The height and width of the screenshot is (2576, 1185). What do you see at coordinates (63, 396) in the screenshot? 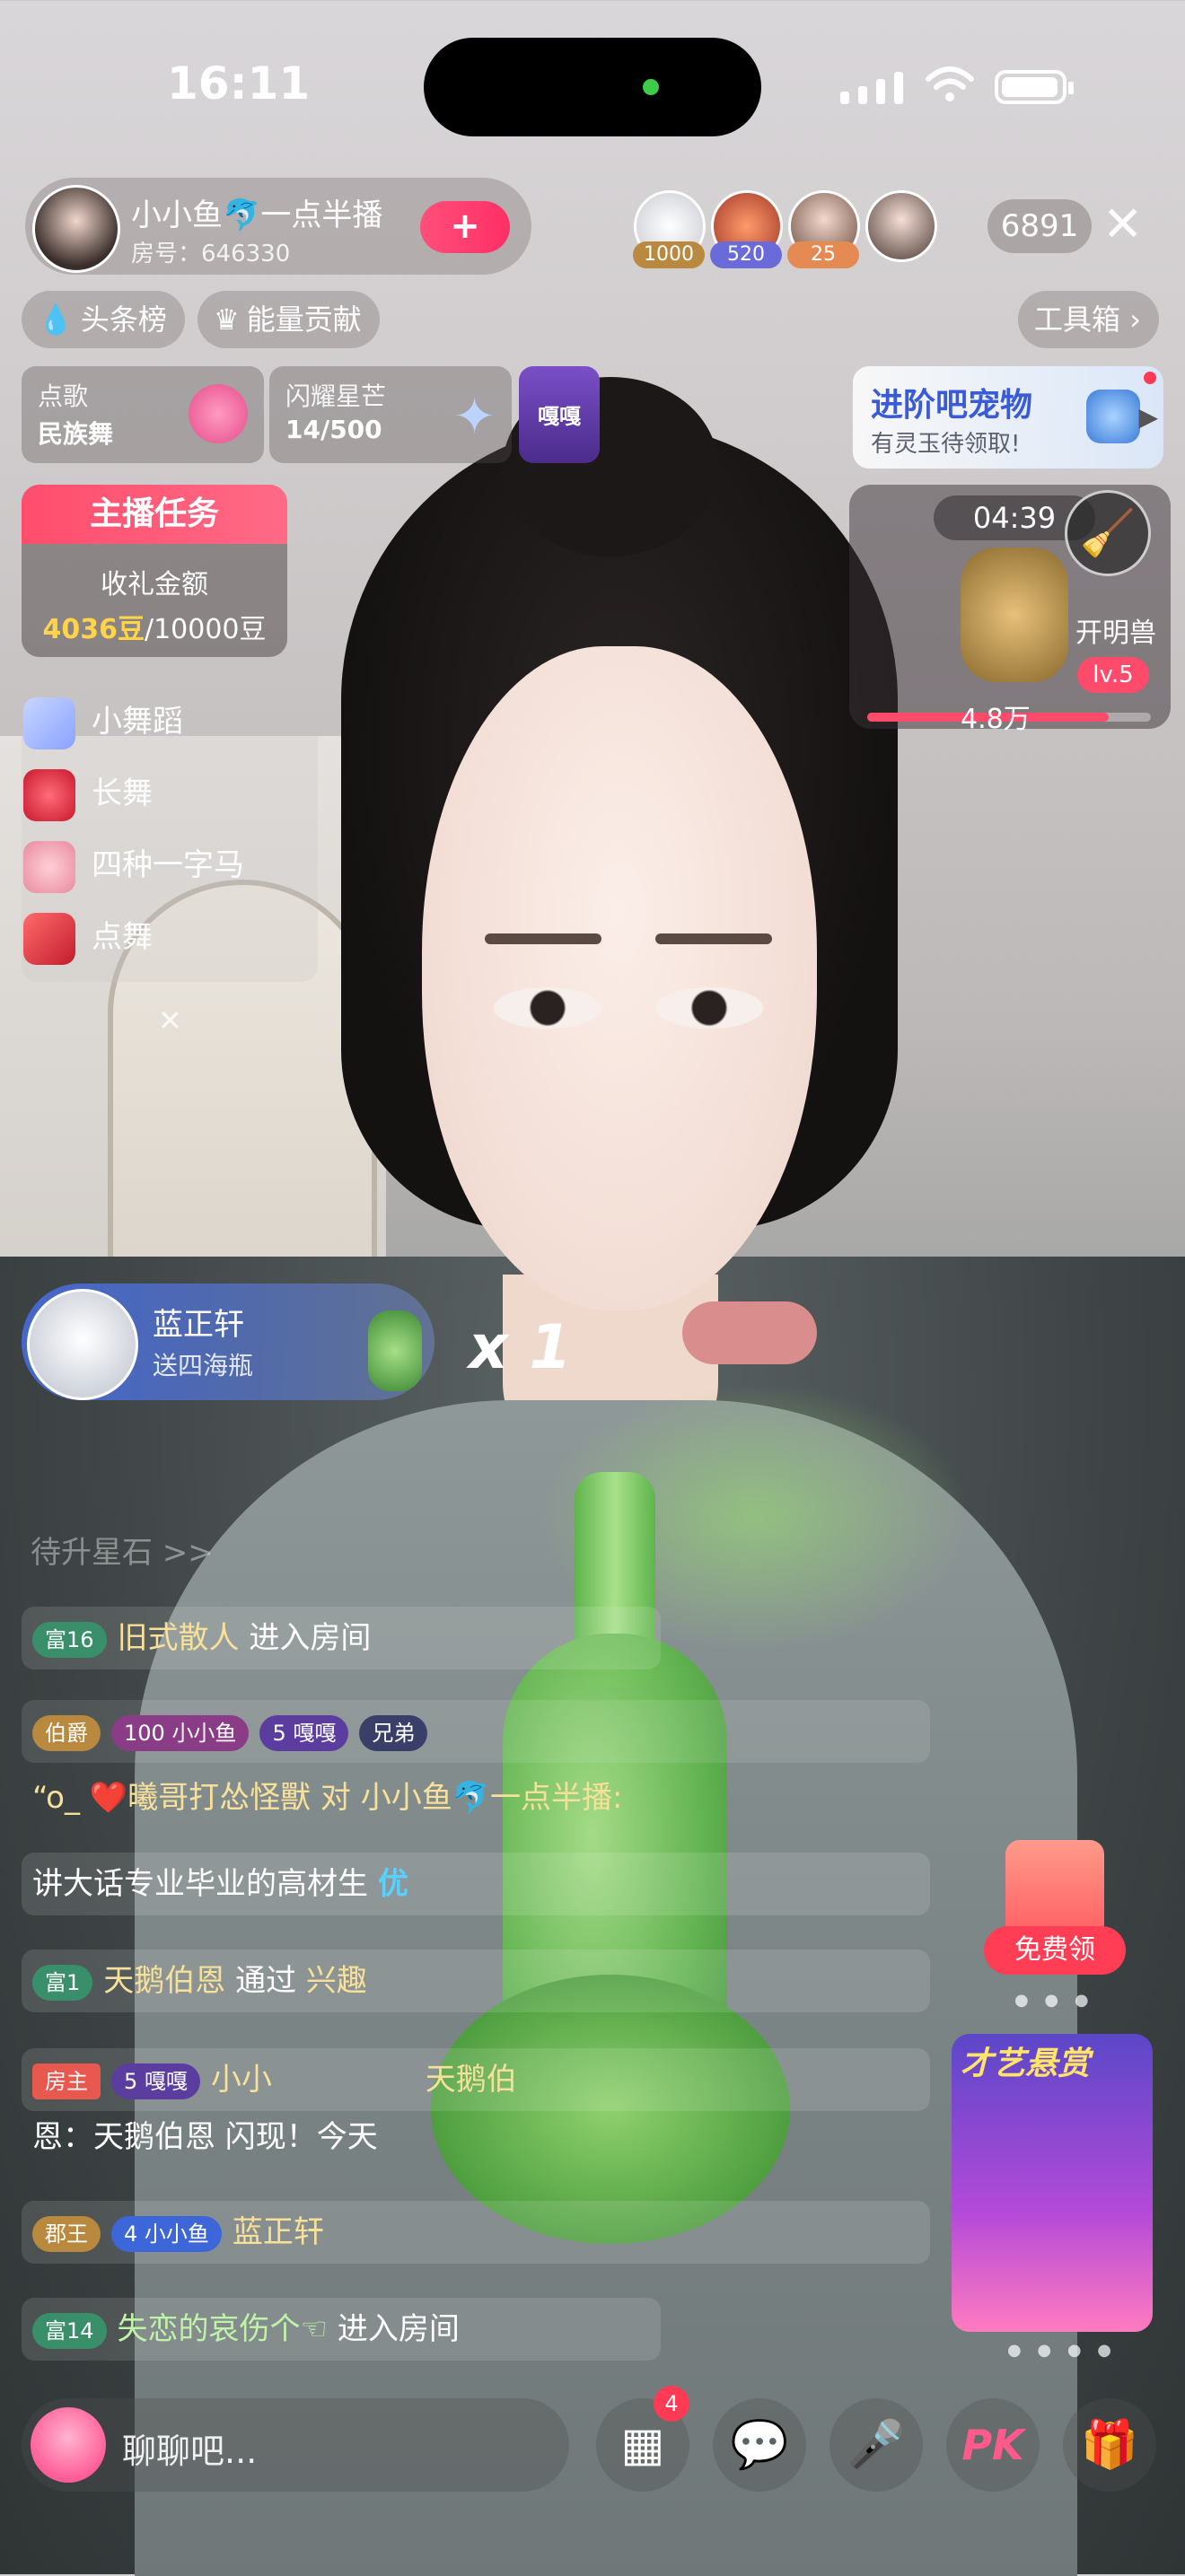
I see `song-request-label: 点歌` at bounding box center [63, 396].